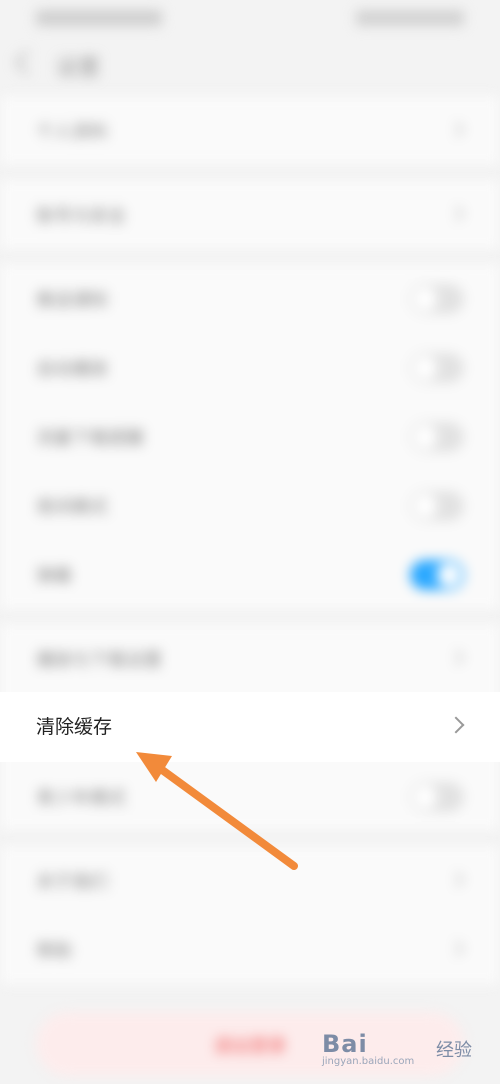 The height and width of the screenshot is (1084, 500). Describe the element at coordinates (345, 1044) in the screenshot. I see `watermark-brand: Bai` at that location.